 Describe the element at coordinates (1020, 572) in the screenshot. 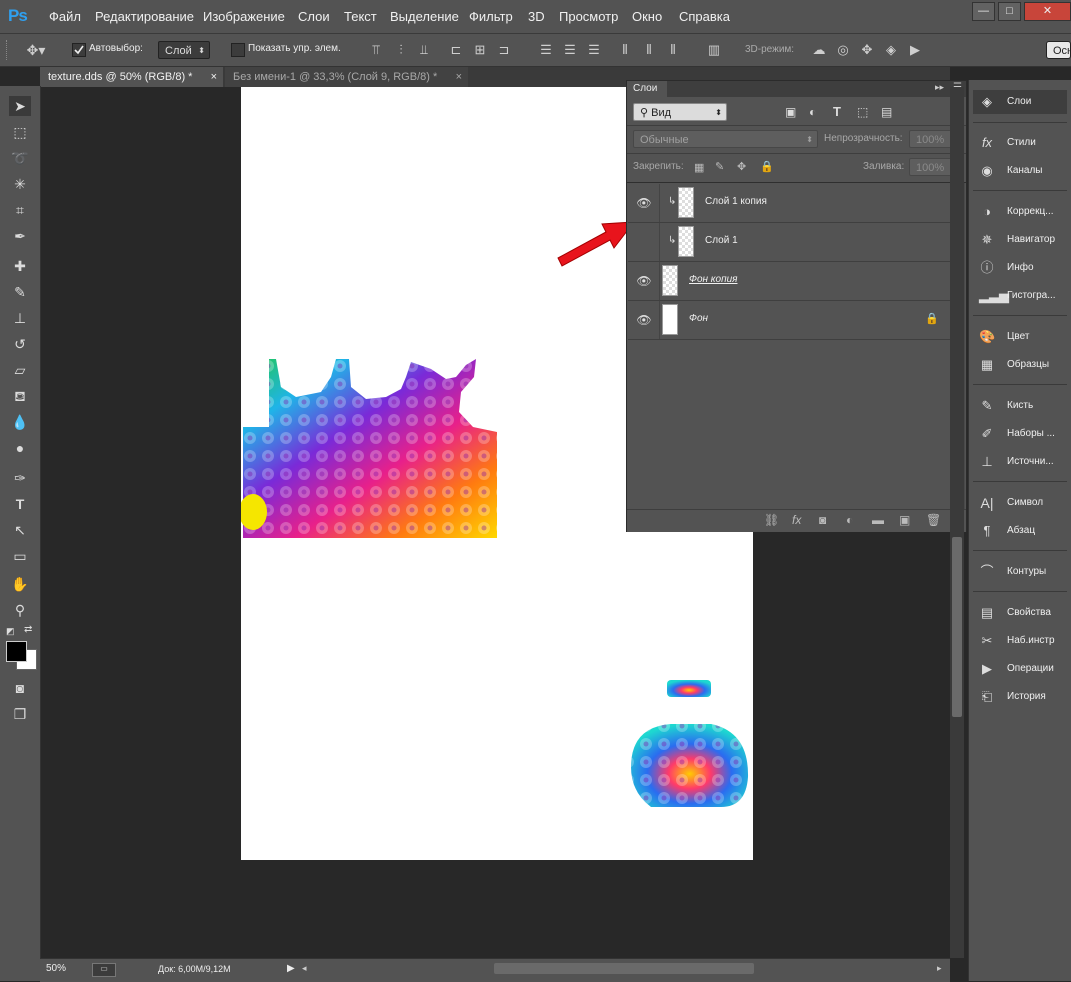

I see `dock-item-paths: ⌒ Контуры` at that location.